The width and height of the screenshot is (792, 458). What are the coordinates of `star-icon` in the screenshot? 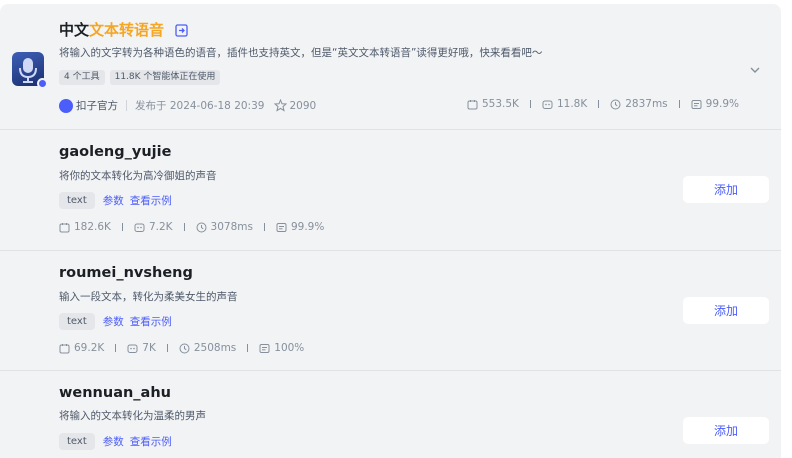 It's located at (281, 105).